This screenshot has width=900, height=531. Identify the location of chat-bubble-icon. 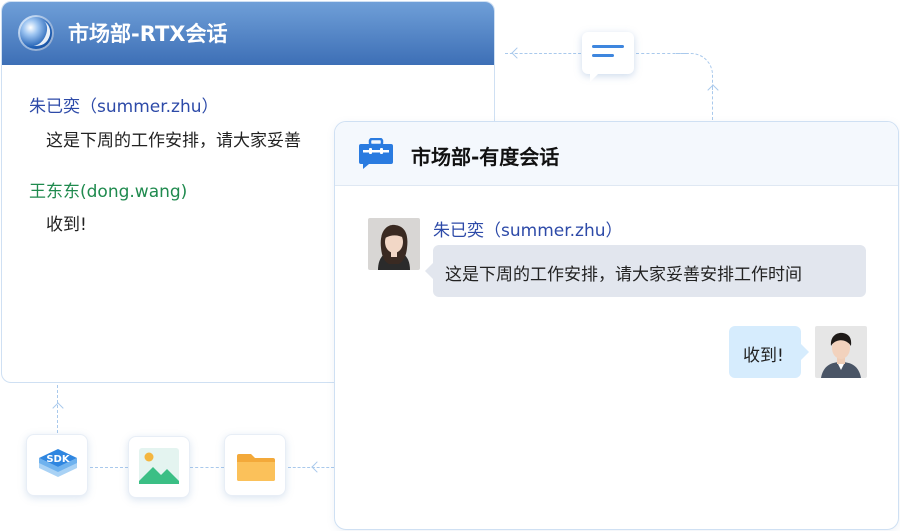
(608, 57).